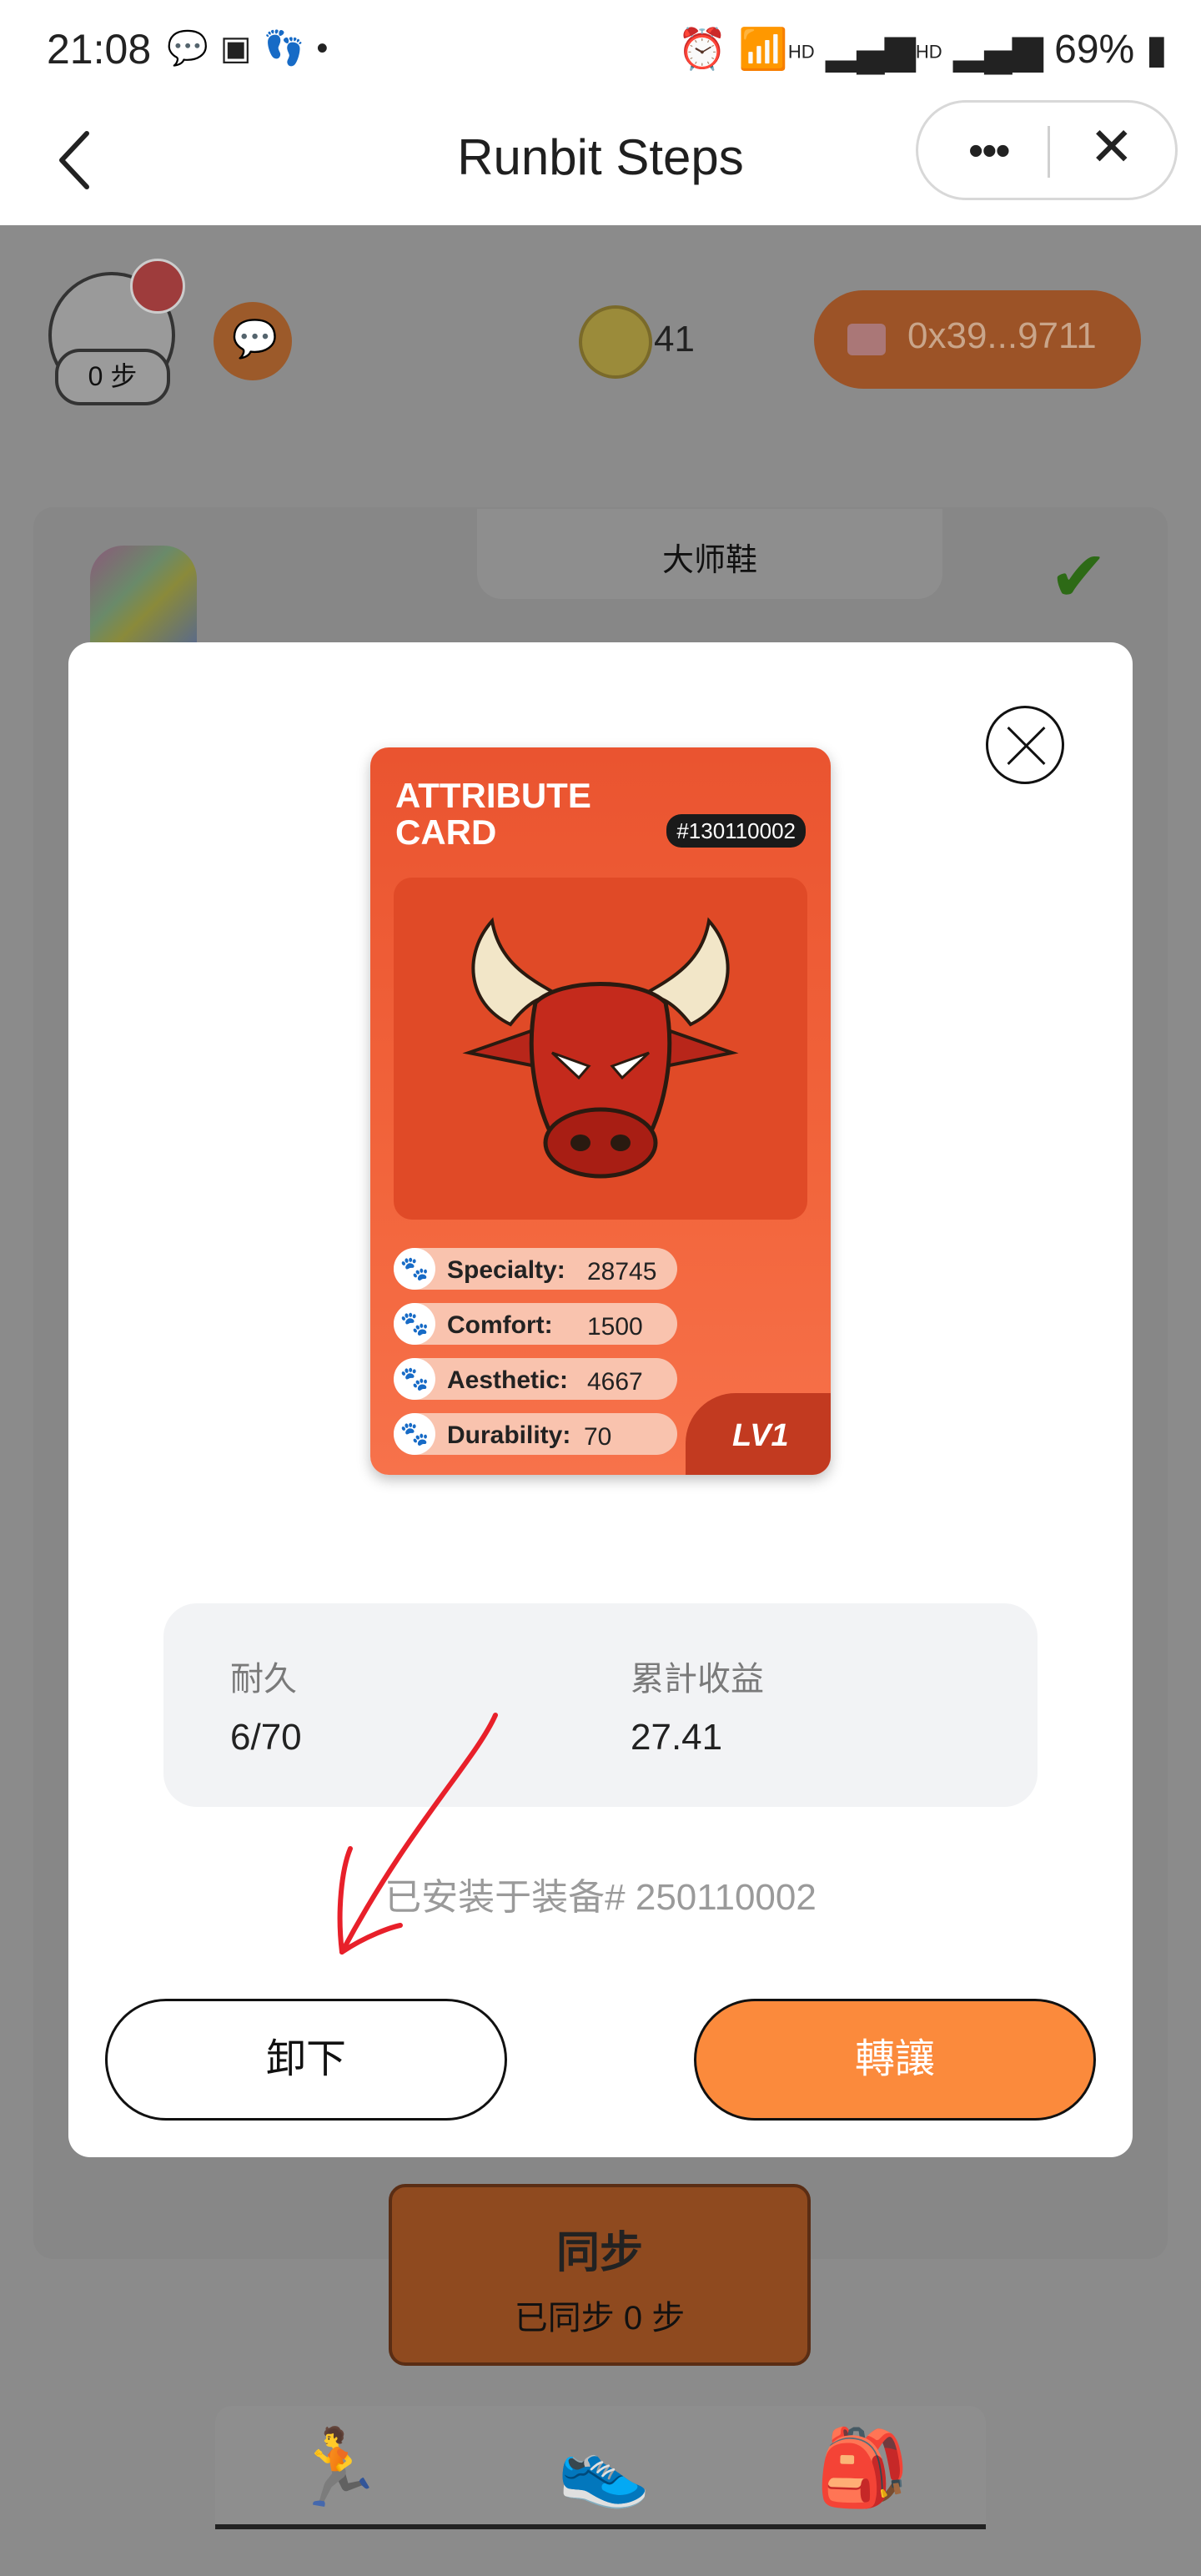 This screenshot has width=1201, height=2576. Describe the element at coordinates (698, 1679) in the screenshot. I see `earnings-label: 累計收益` at that location.